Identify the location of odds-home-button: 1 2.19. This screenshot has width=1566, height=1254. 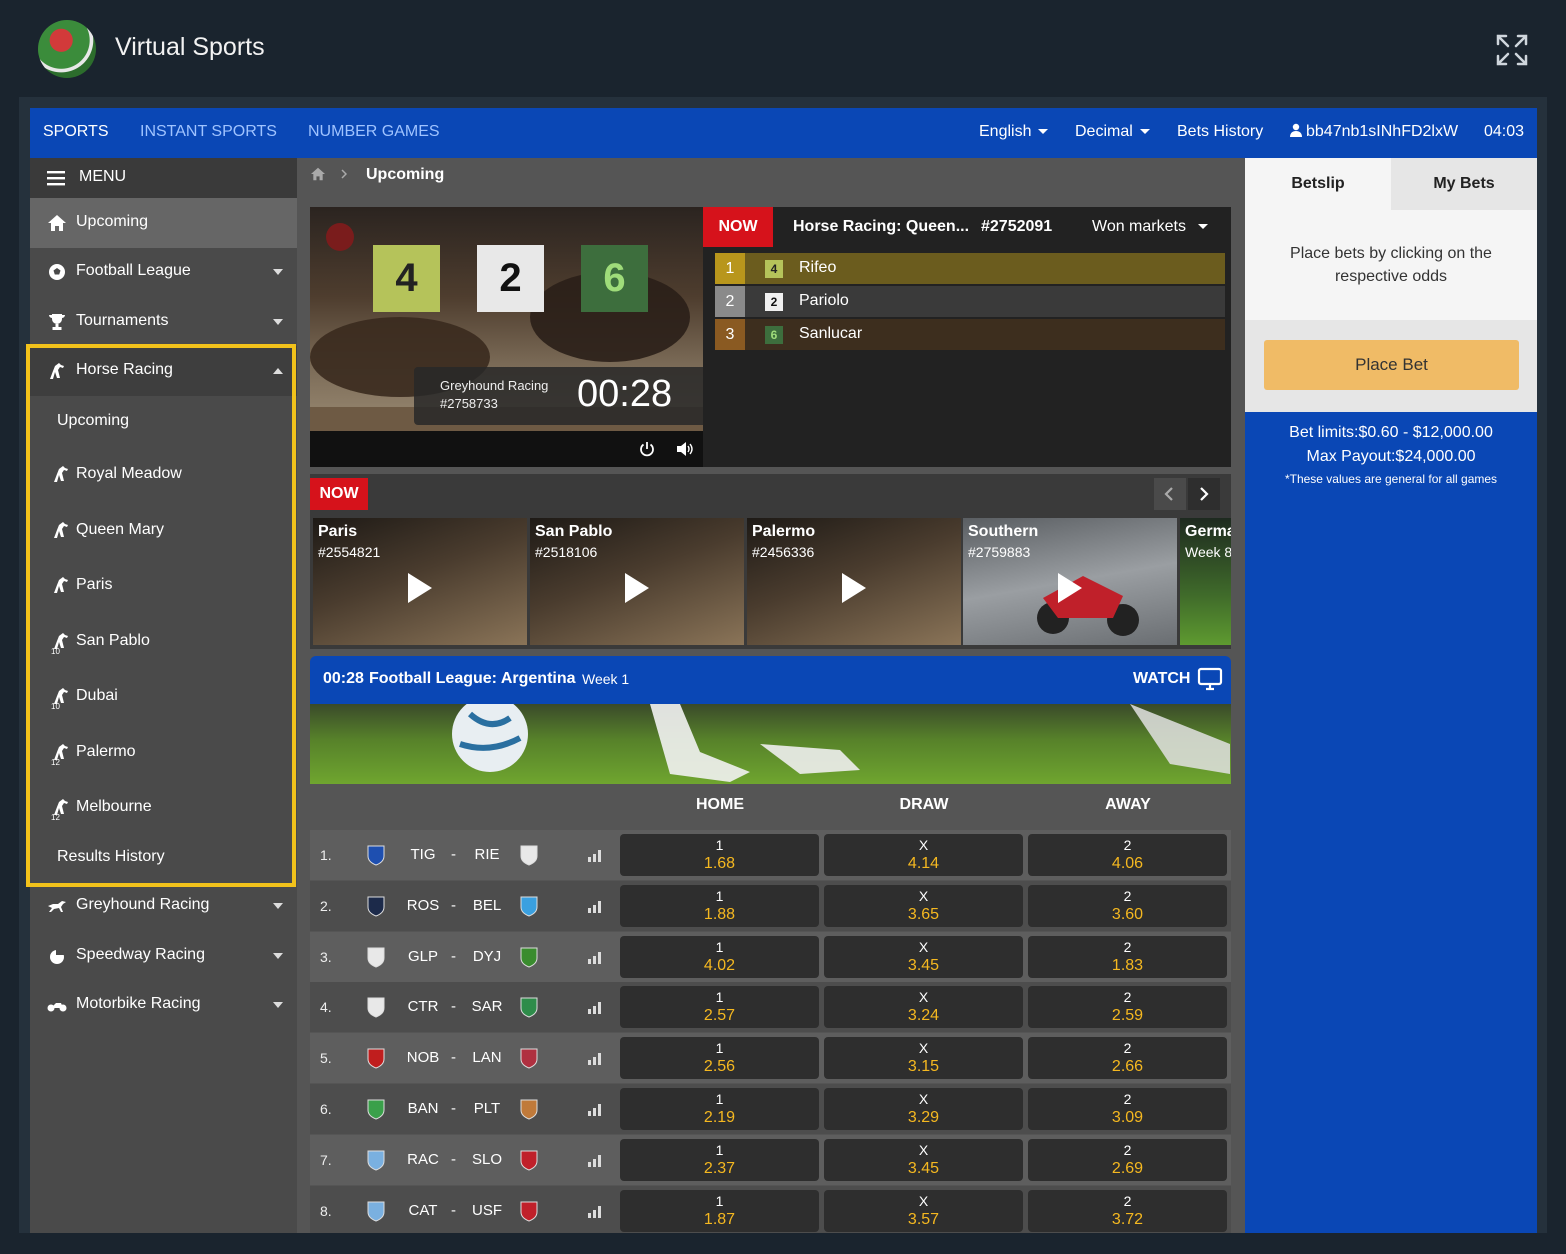
(719, 1109).